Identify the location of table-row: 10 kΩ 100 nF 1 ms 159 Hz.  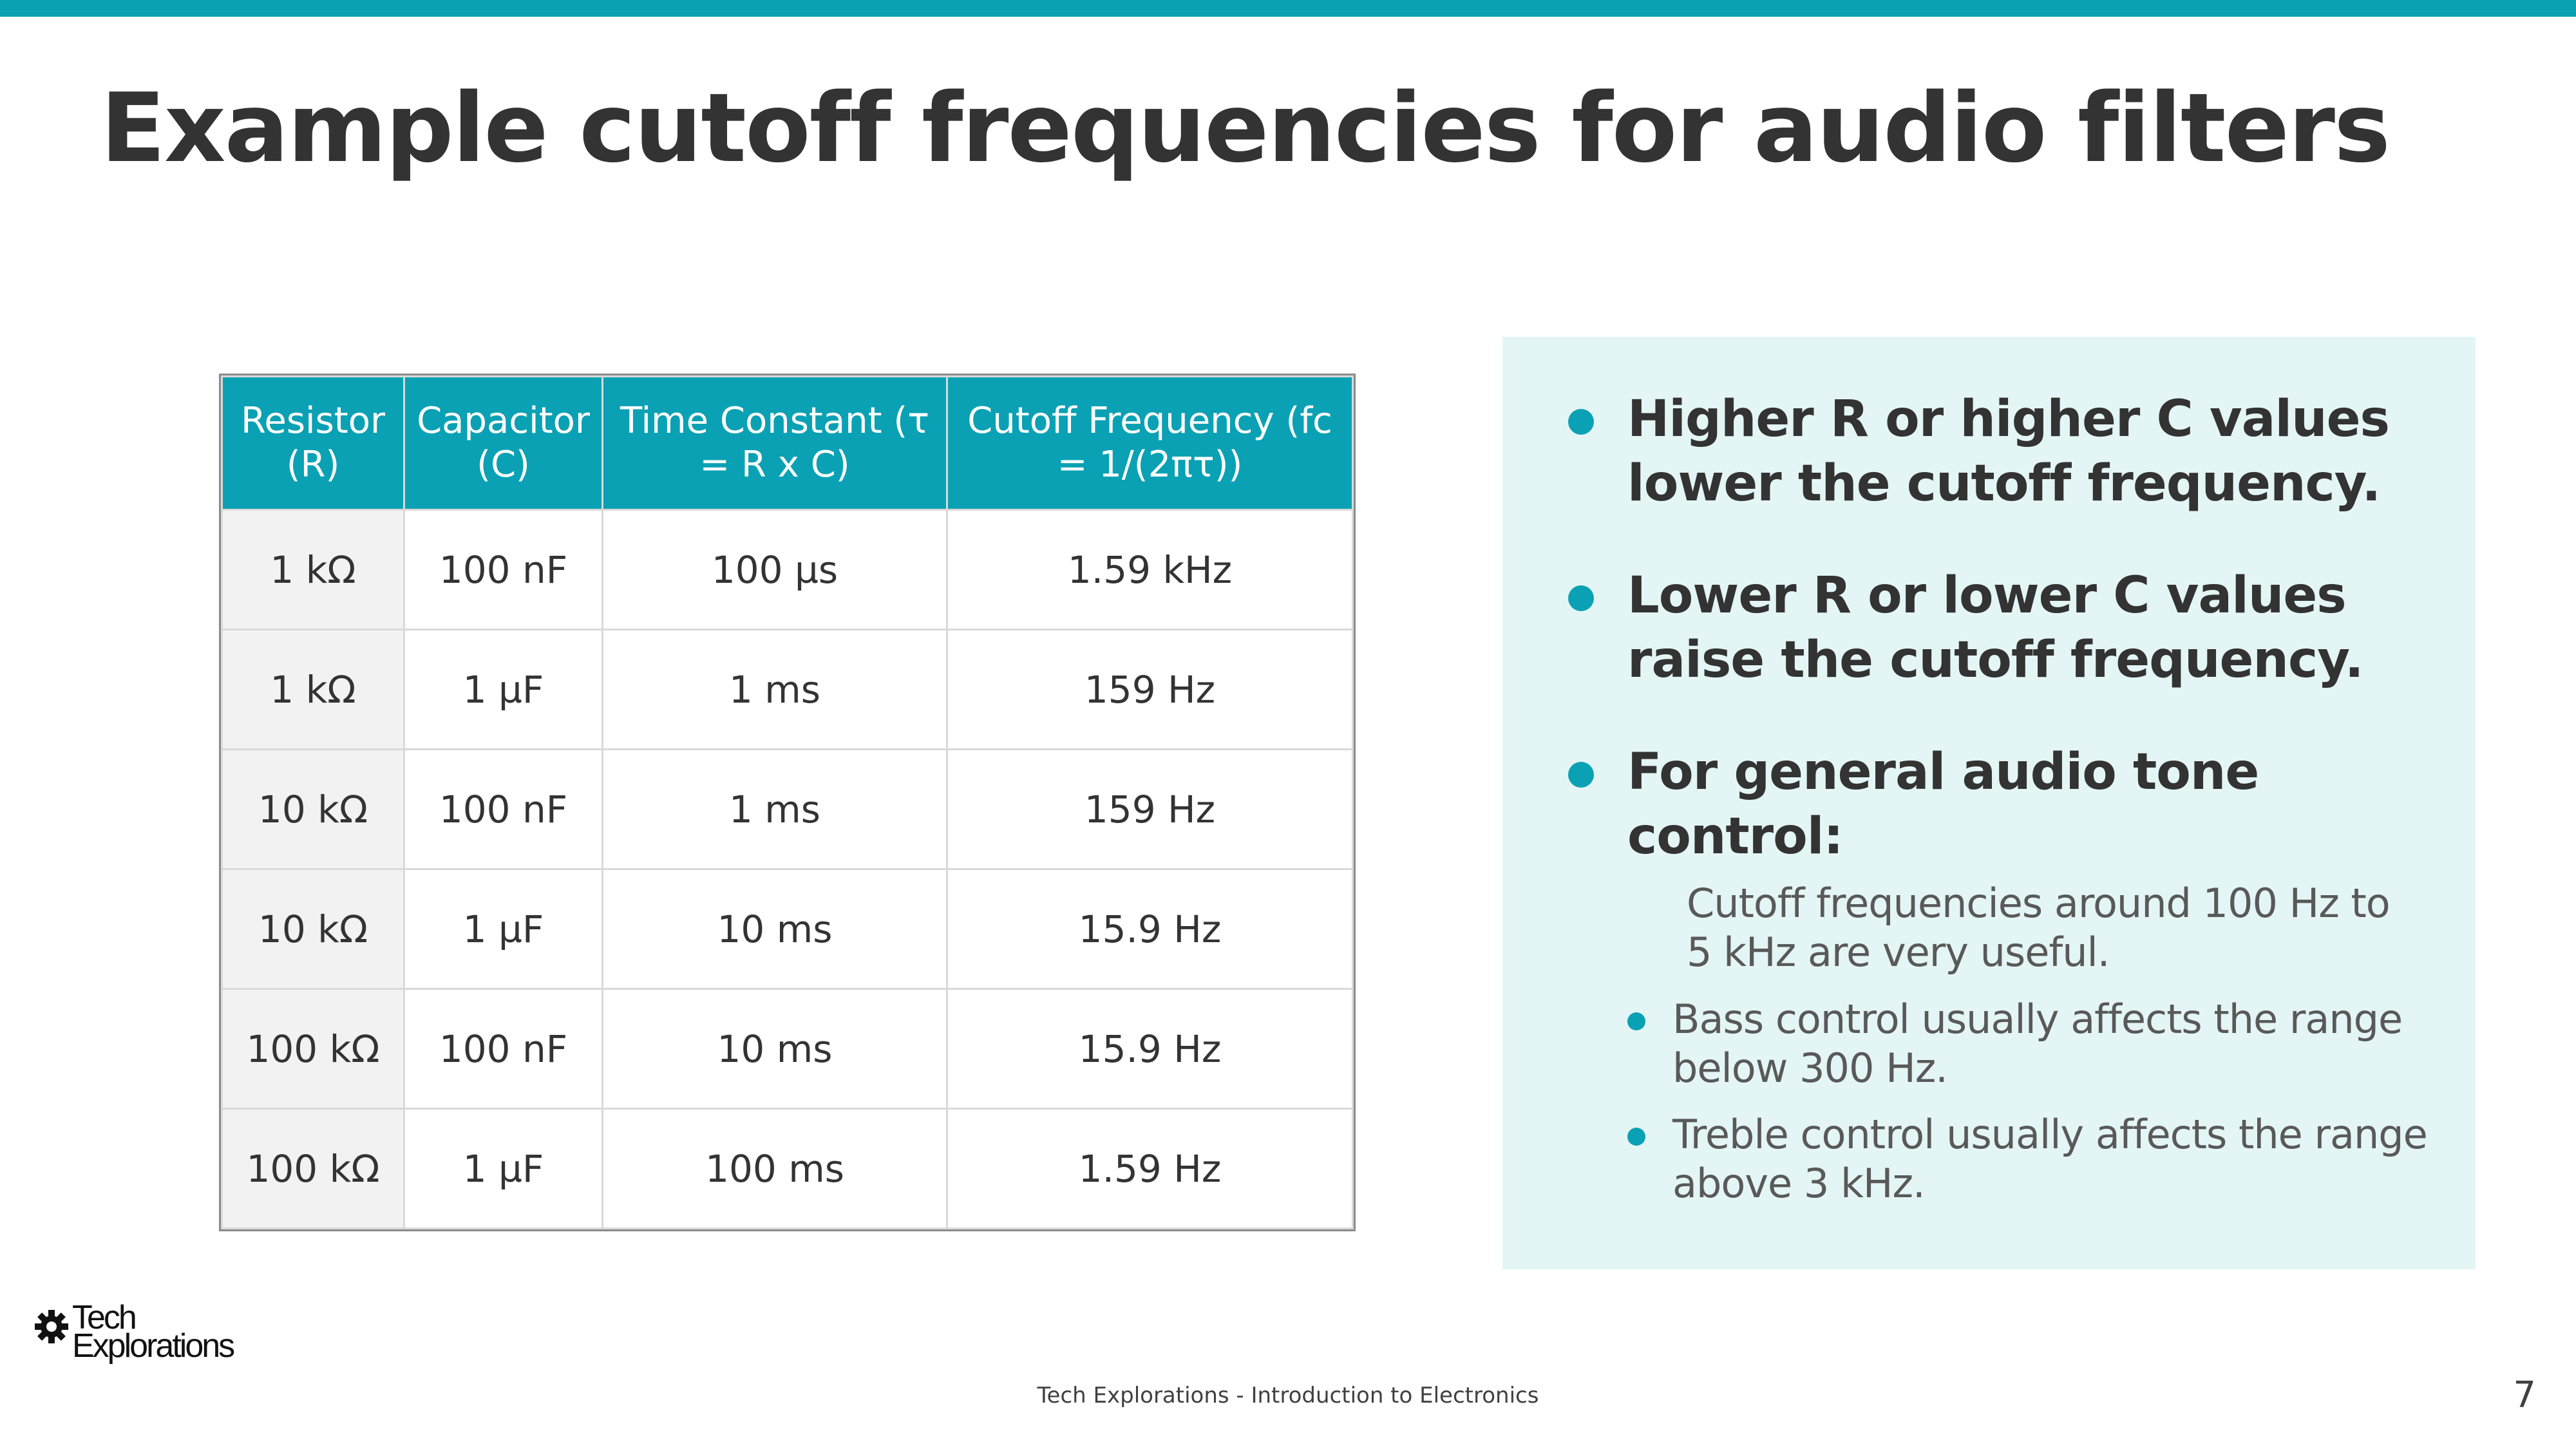
(787, 809).